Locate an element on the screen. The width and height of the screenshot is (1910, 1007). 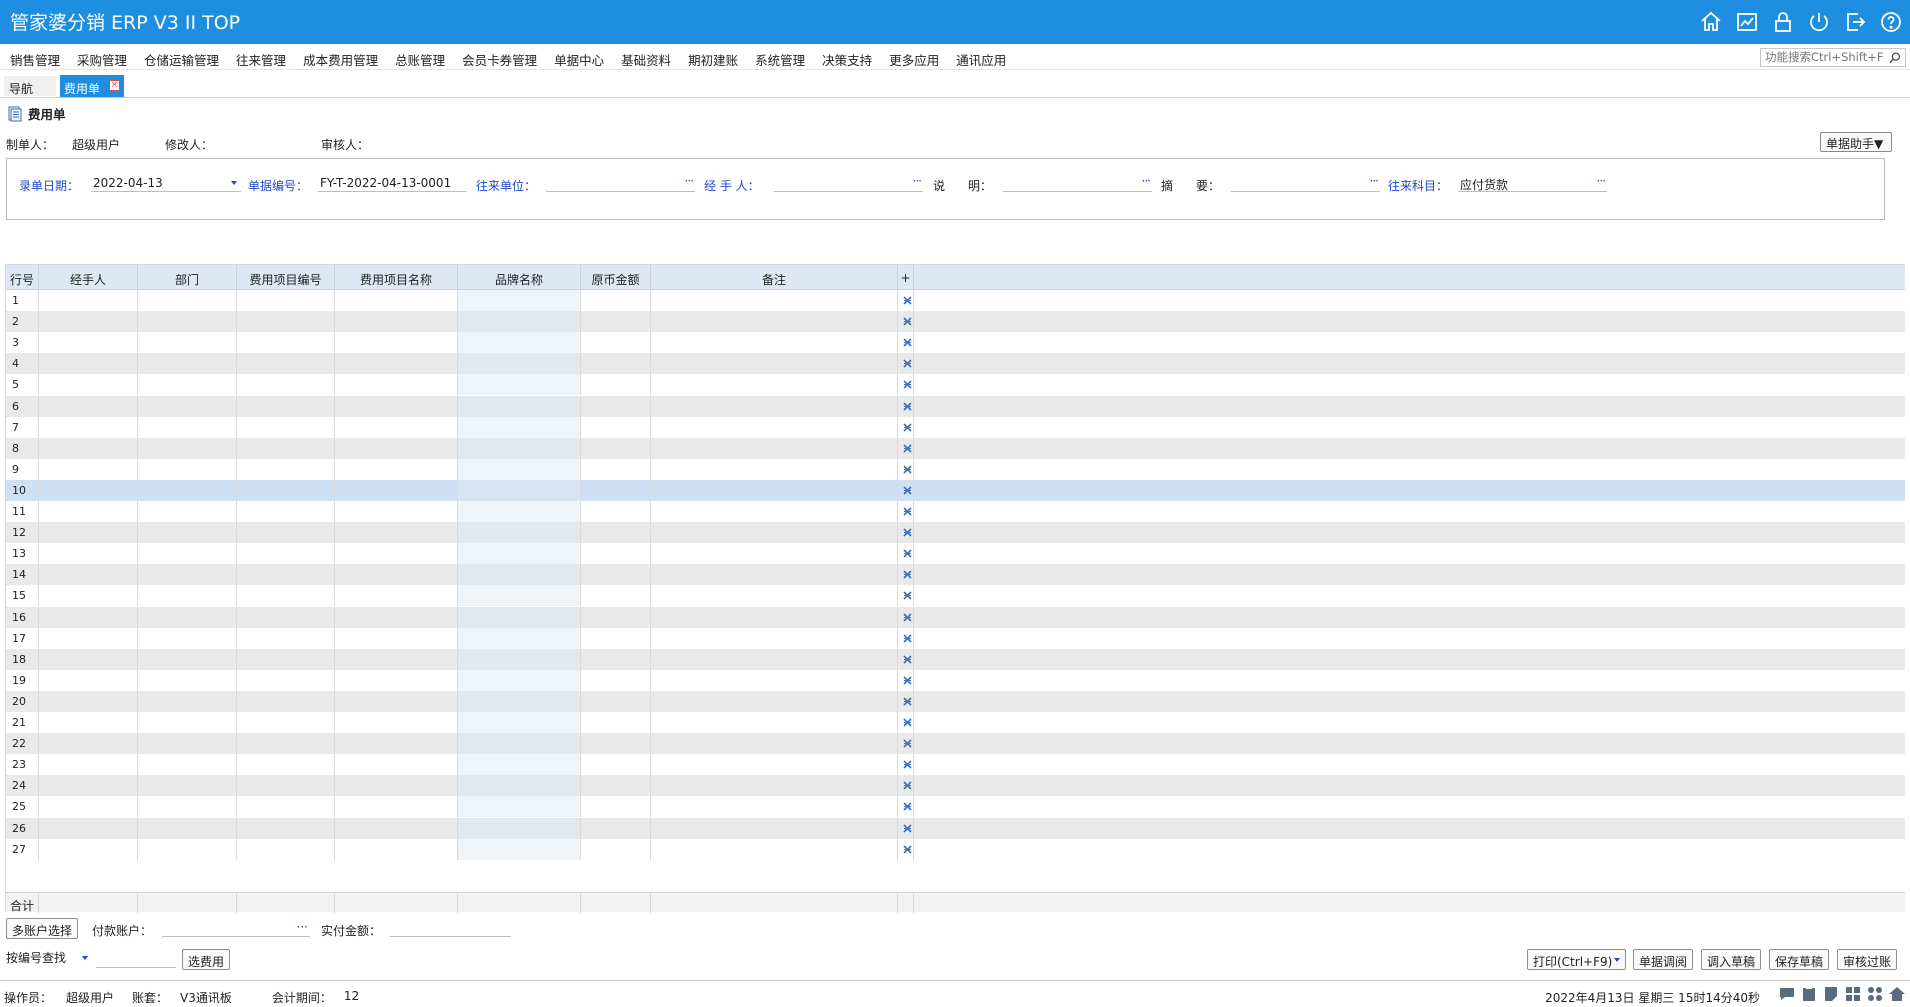
power-icon is located at coordinates (1819, 22).